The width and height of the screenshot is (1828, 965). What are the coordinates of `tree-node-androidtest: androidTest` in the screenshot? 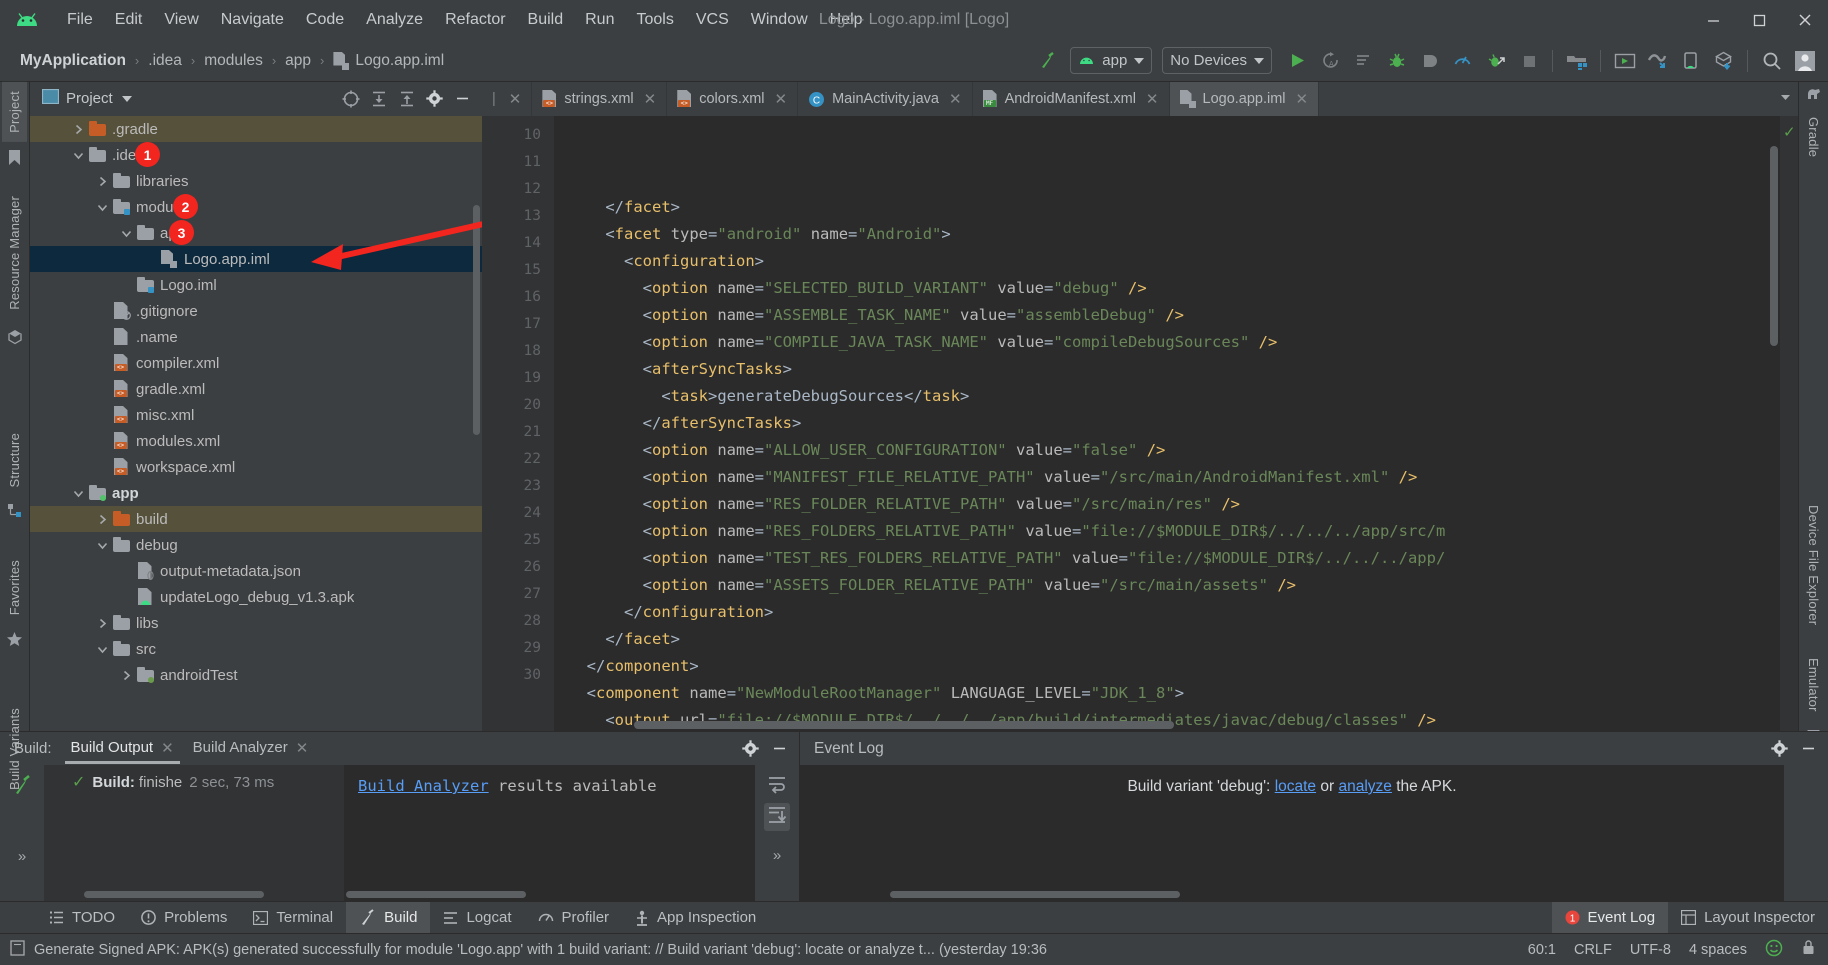 It's located at (256, 675).